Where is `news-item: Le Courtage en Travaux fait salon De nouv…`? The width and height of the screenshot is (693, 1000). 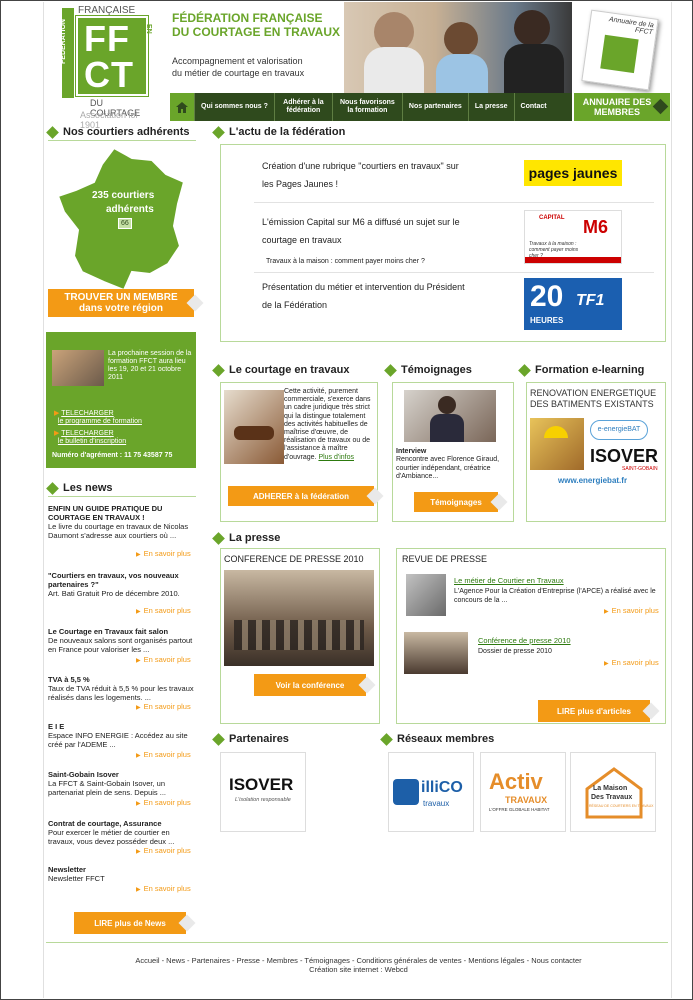 news-item: Le Courtage en Travaux fait salon De nouv… is located at coordinates (123, 640).